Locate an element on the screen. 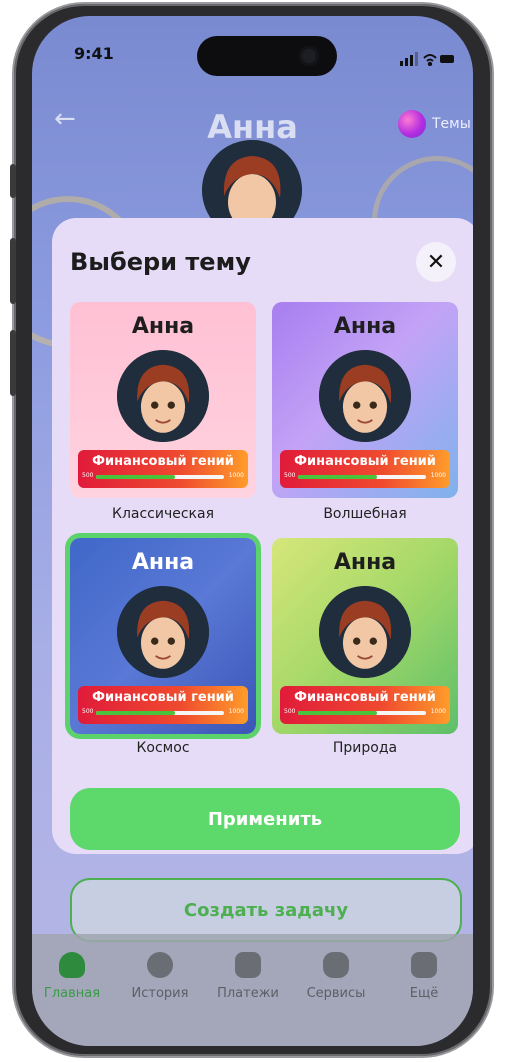 The width and height of the screenshot is (505, 1062). themes-button: Темы is located at coordinates (434, 124).